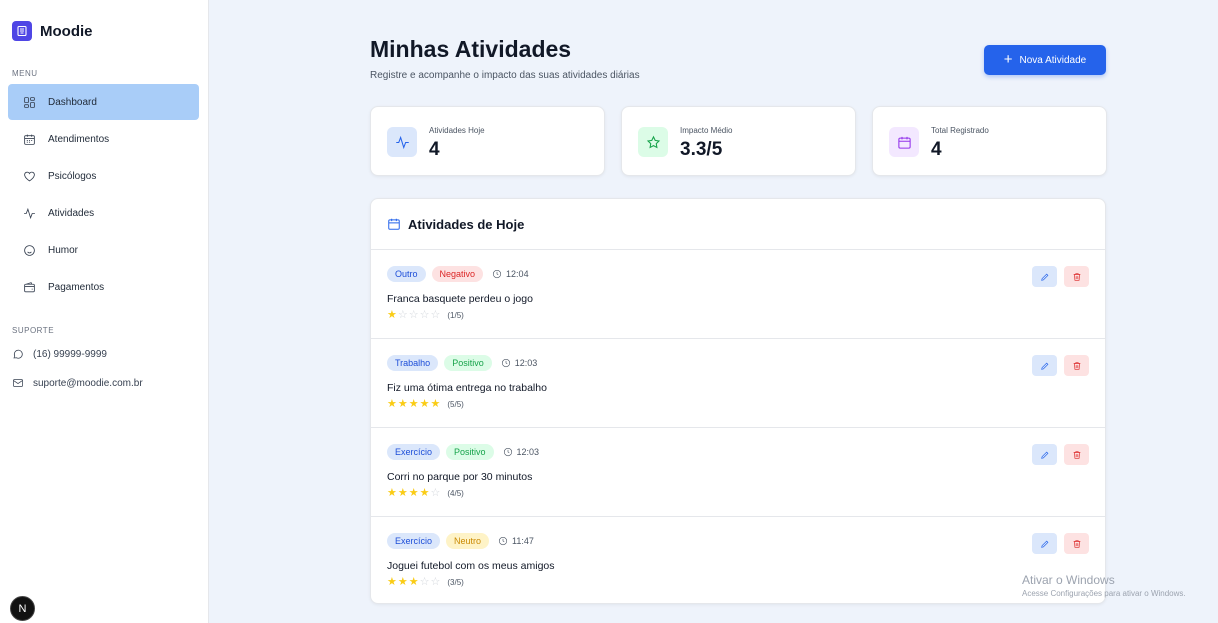  I want to click on activity-rating: ★ ☆ ☆ ☆ ☆ (1/5), so click(425, 315).